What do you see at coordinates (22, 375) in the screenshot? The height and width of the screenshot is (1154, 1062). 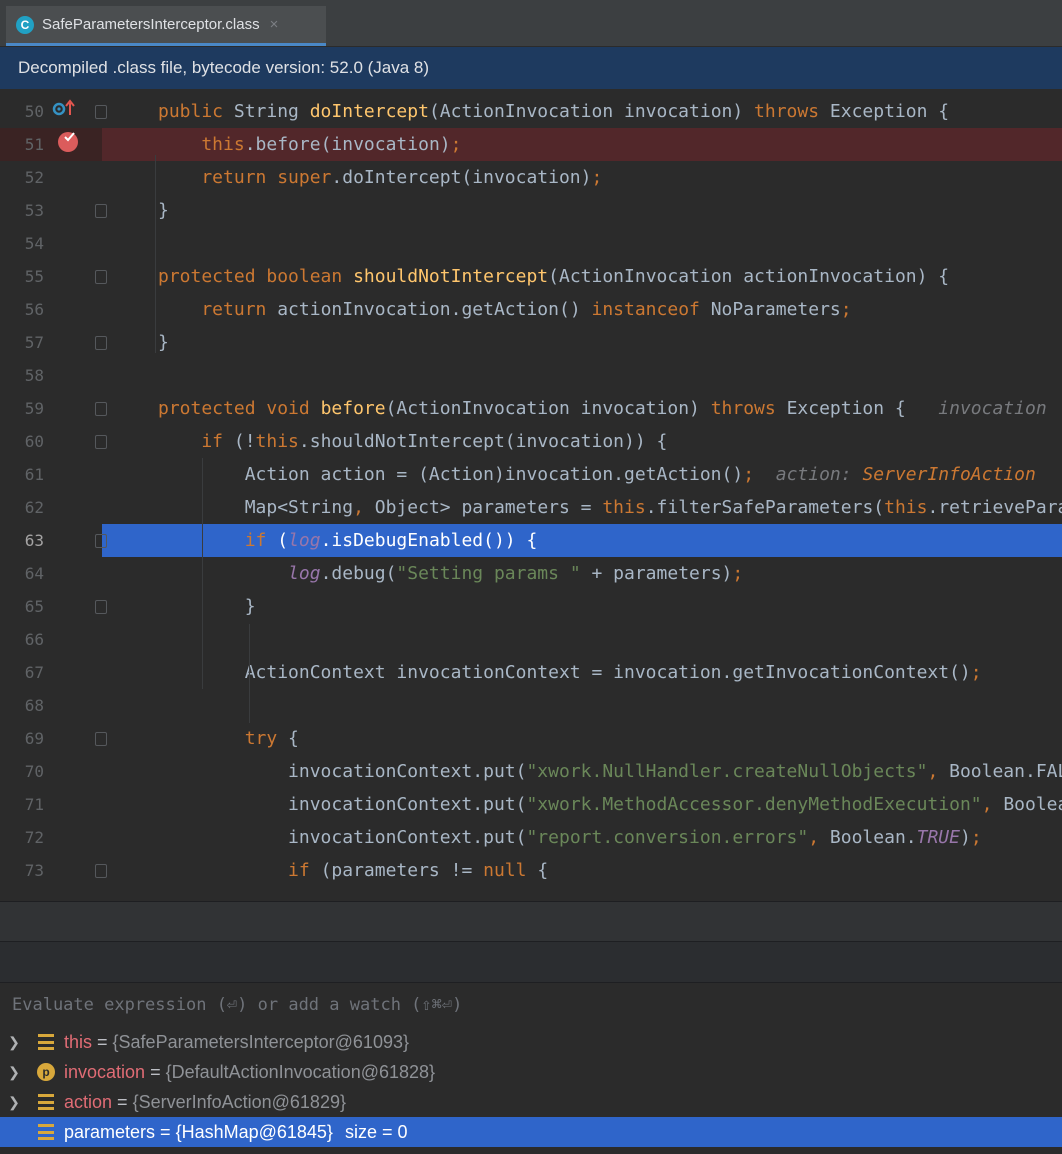 I see `line-number: 58` at bounding box center [22, 375].